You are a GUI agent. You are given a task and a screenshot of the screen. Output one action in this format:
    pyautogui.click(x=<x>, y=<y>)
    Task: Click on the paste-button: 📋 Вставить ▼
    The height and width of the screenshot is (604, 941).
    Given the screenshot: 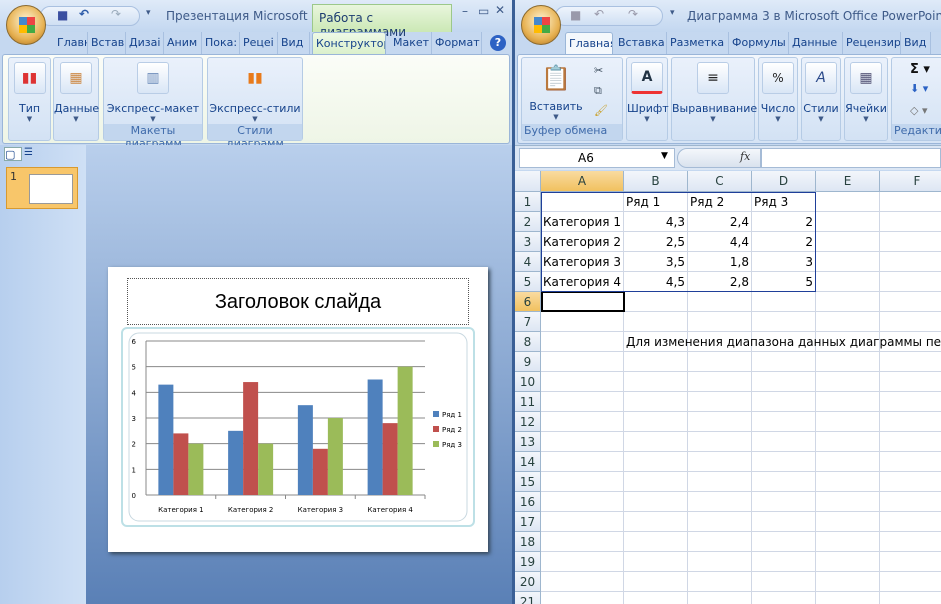 What is the action you would take?
    pyautogui.click(x=556, y=91)
    